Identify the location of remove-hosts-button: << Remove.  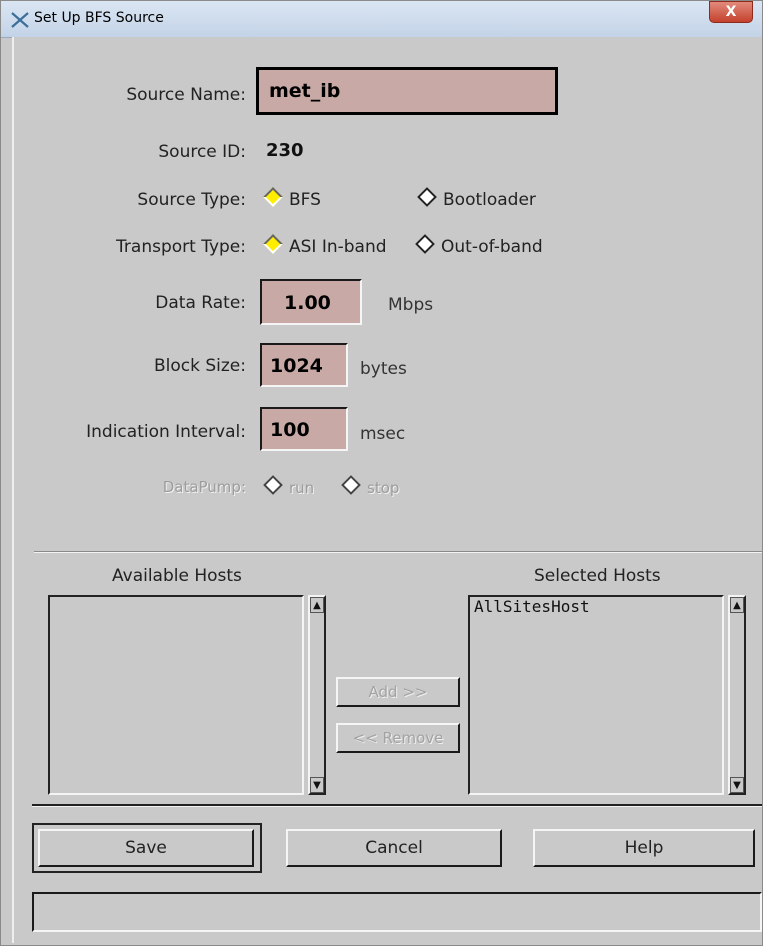
(398, 738).